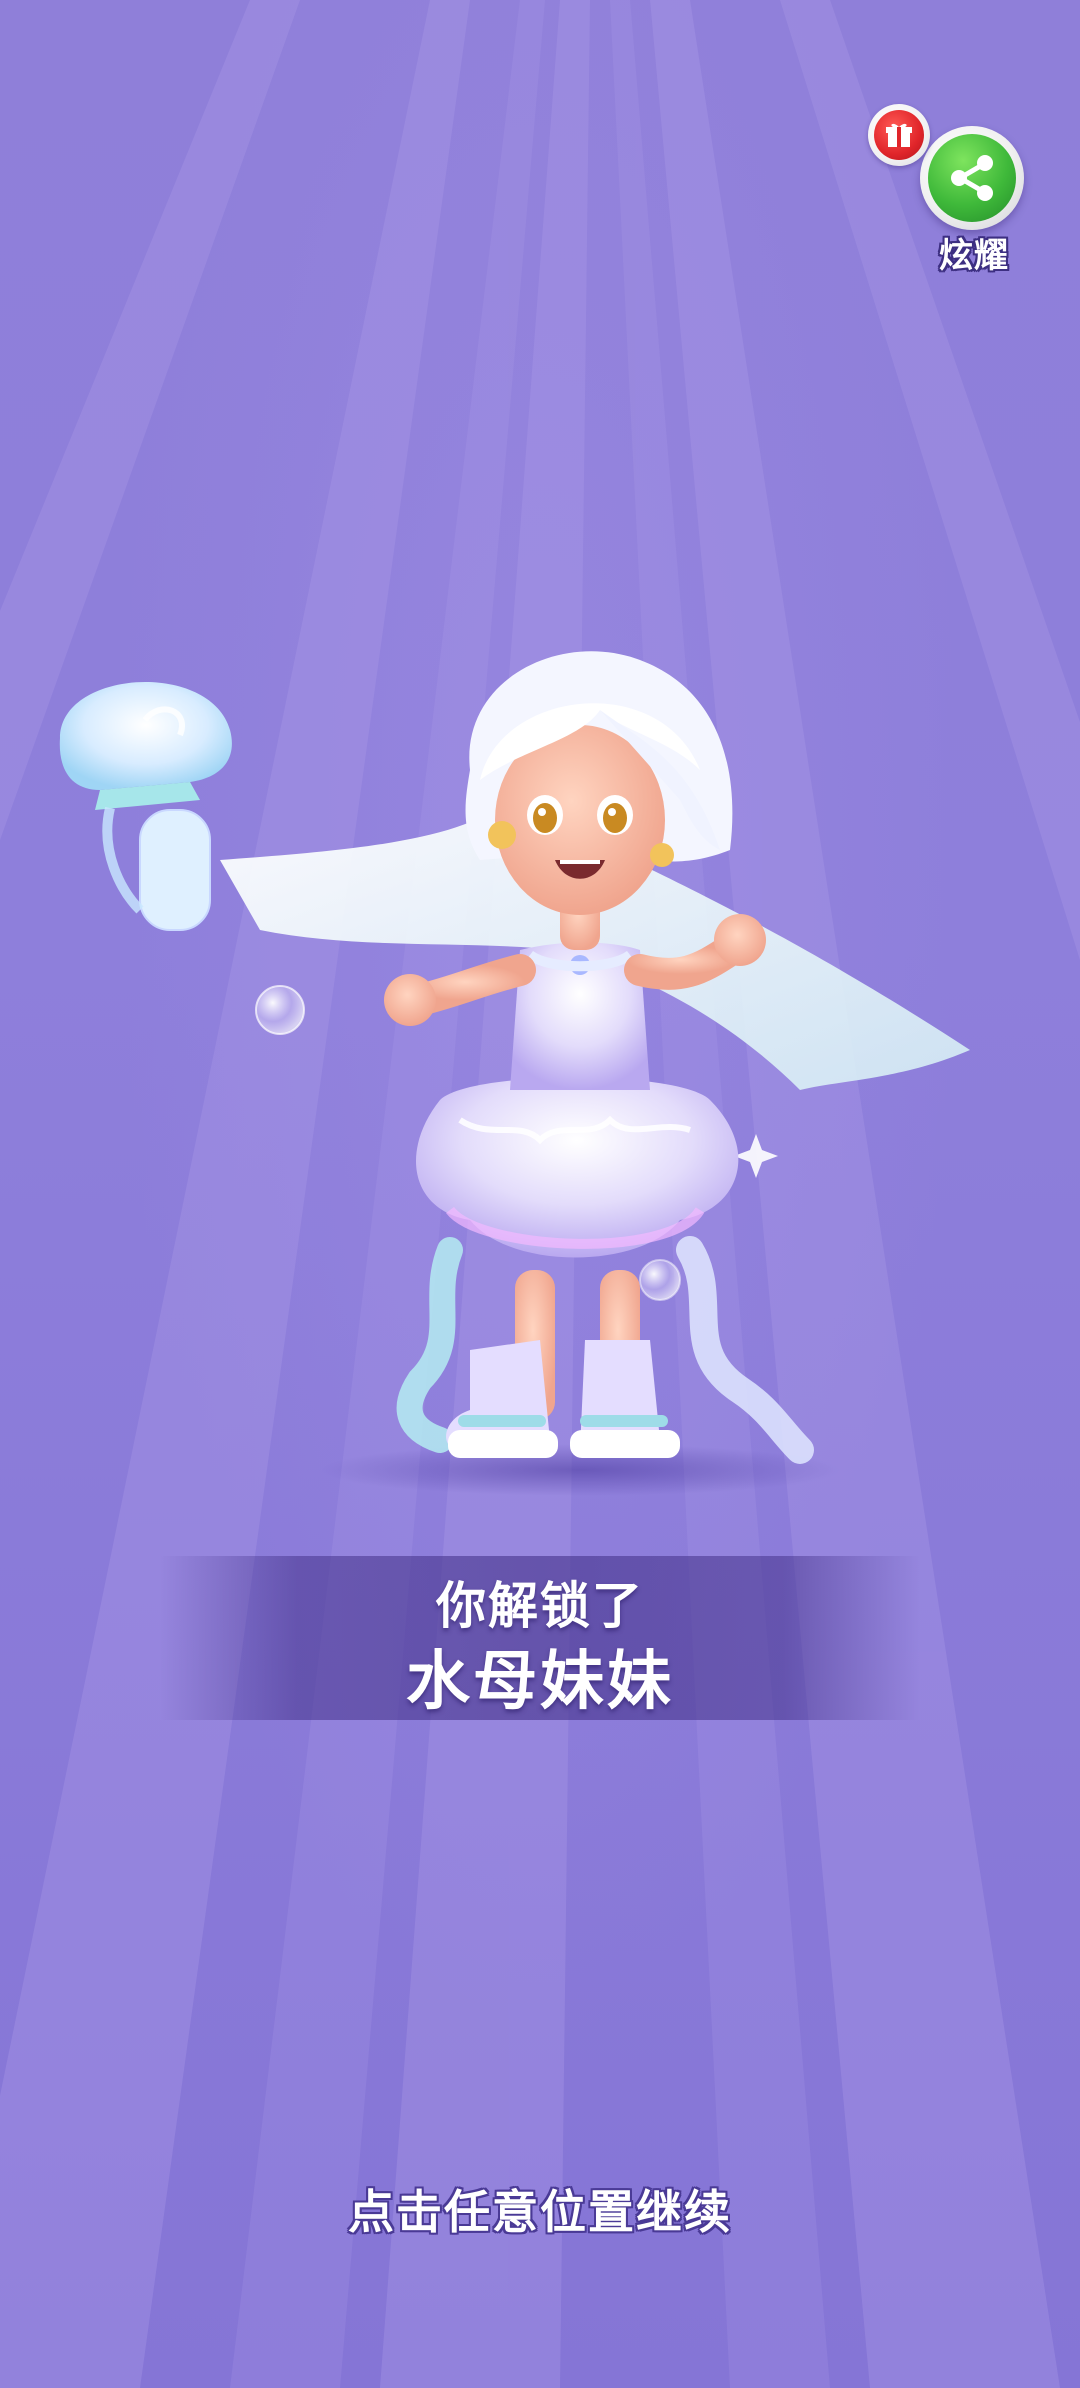 Image resolution: width=1080 pixels, height=2388 pixels. Describe the element at coordinates (974, 252) in the screenshot. I see `share-label: 炫耀` at that location.